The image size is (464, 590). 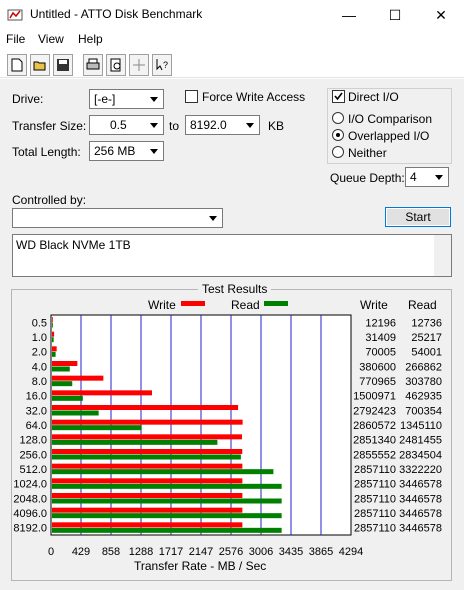 I want to click on write-value: 770965, so click(x=377, y=382).